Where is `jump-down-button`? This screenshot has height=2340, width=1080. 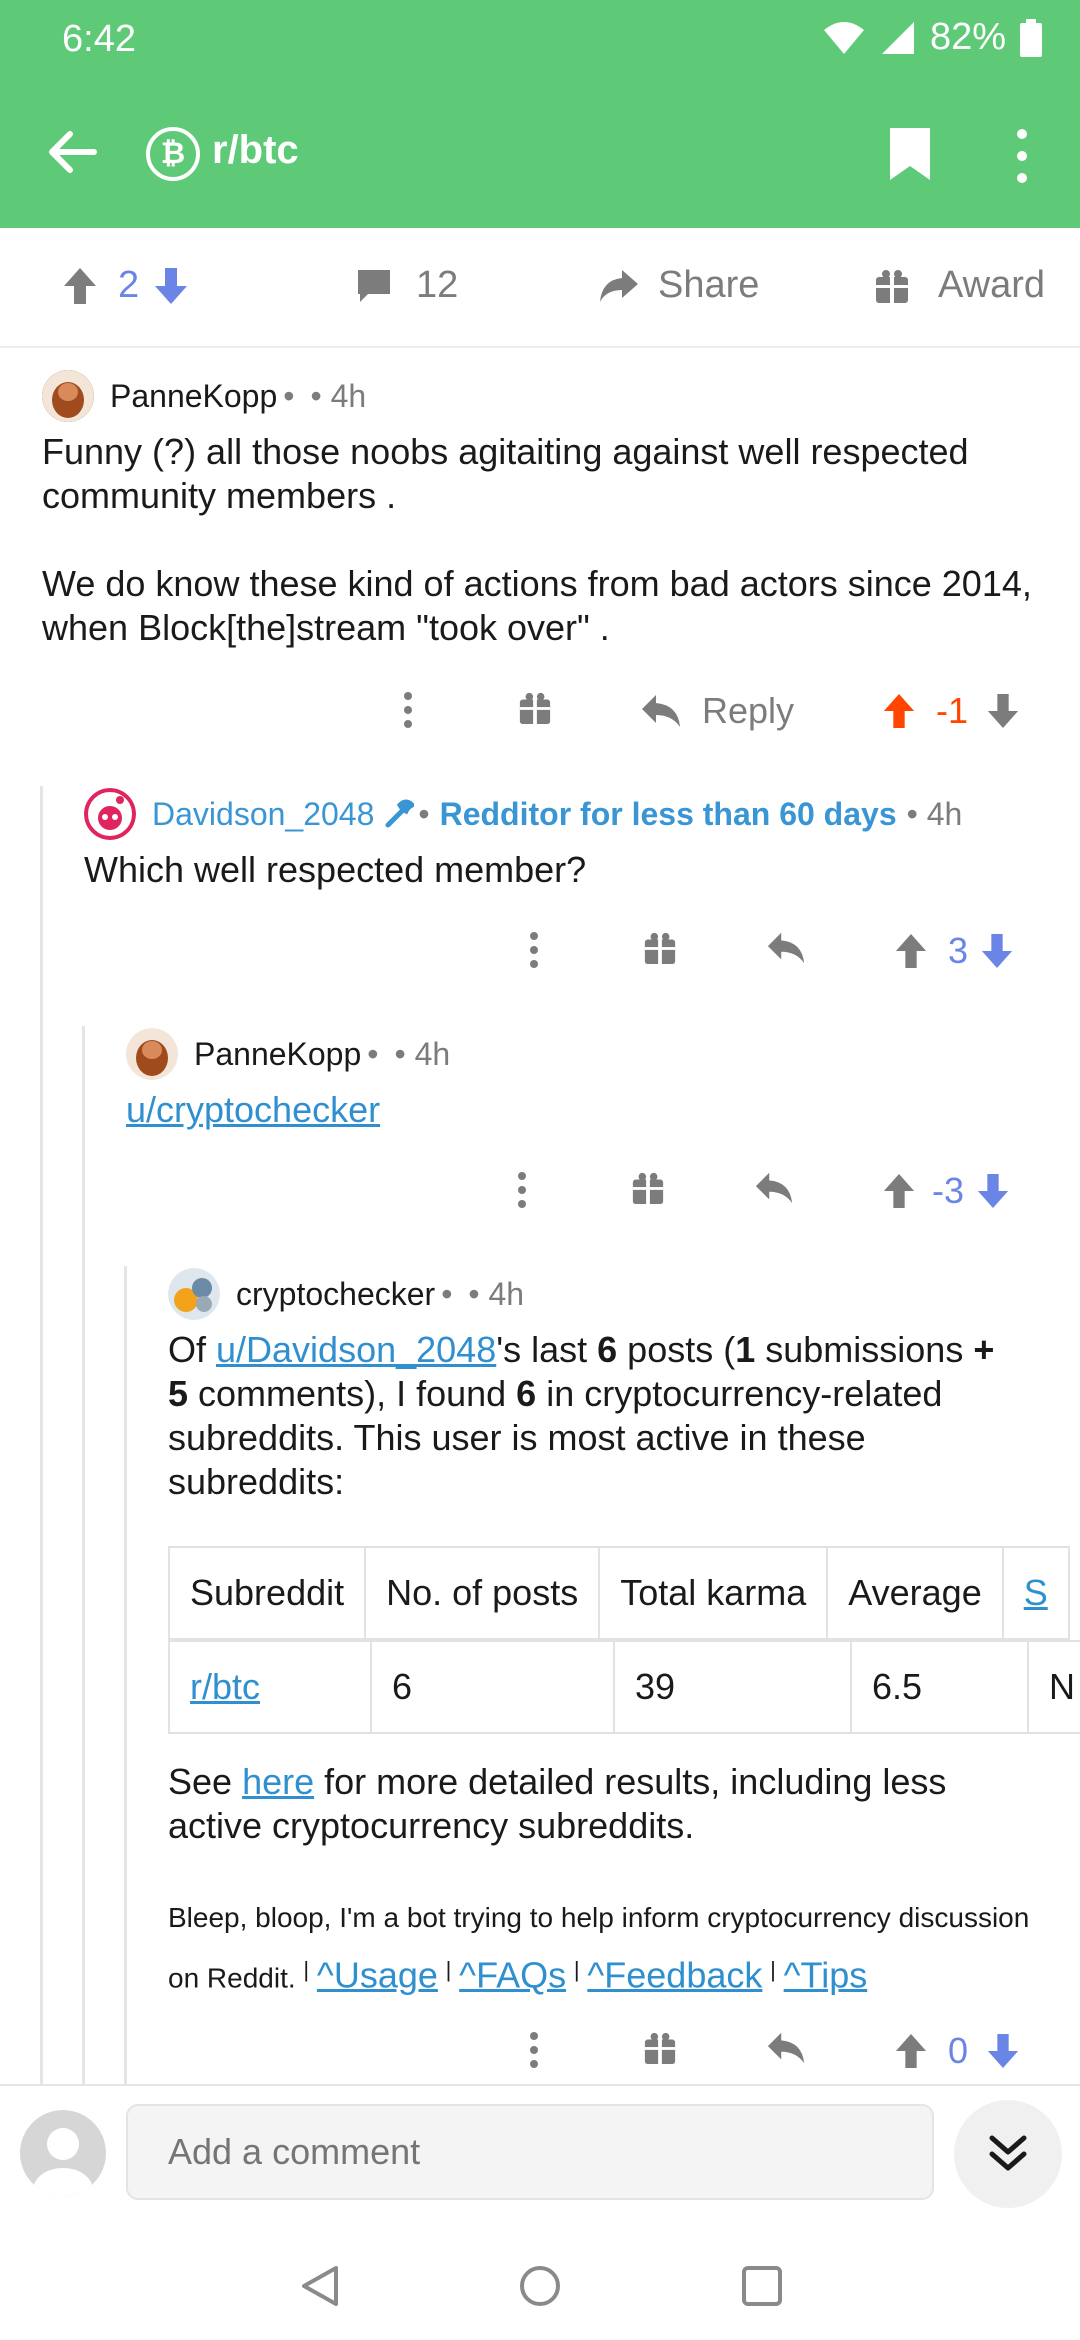 jump-down-button is located at coordinates (1008, 2154).